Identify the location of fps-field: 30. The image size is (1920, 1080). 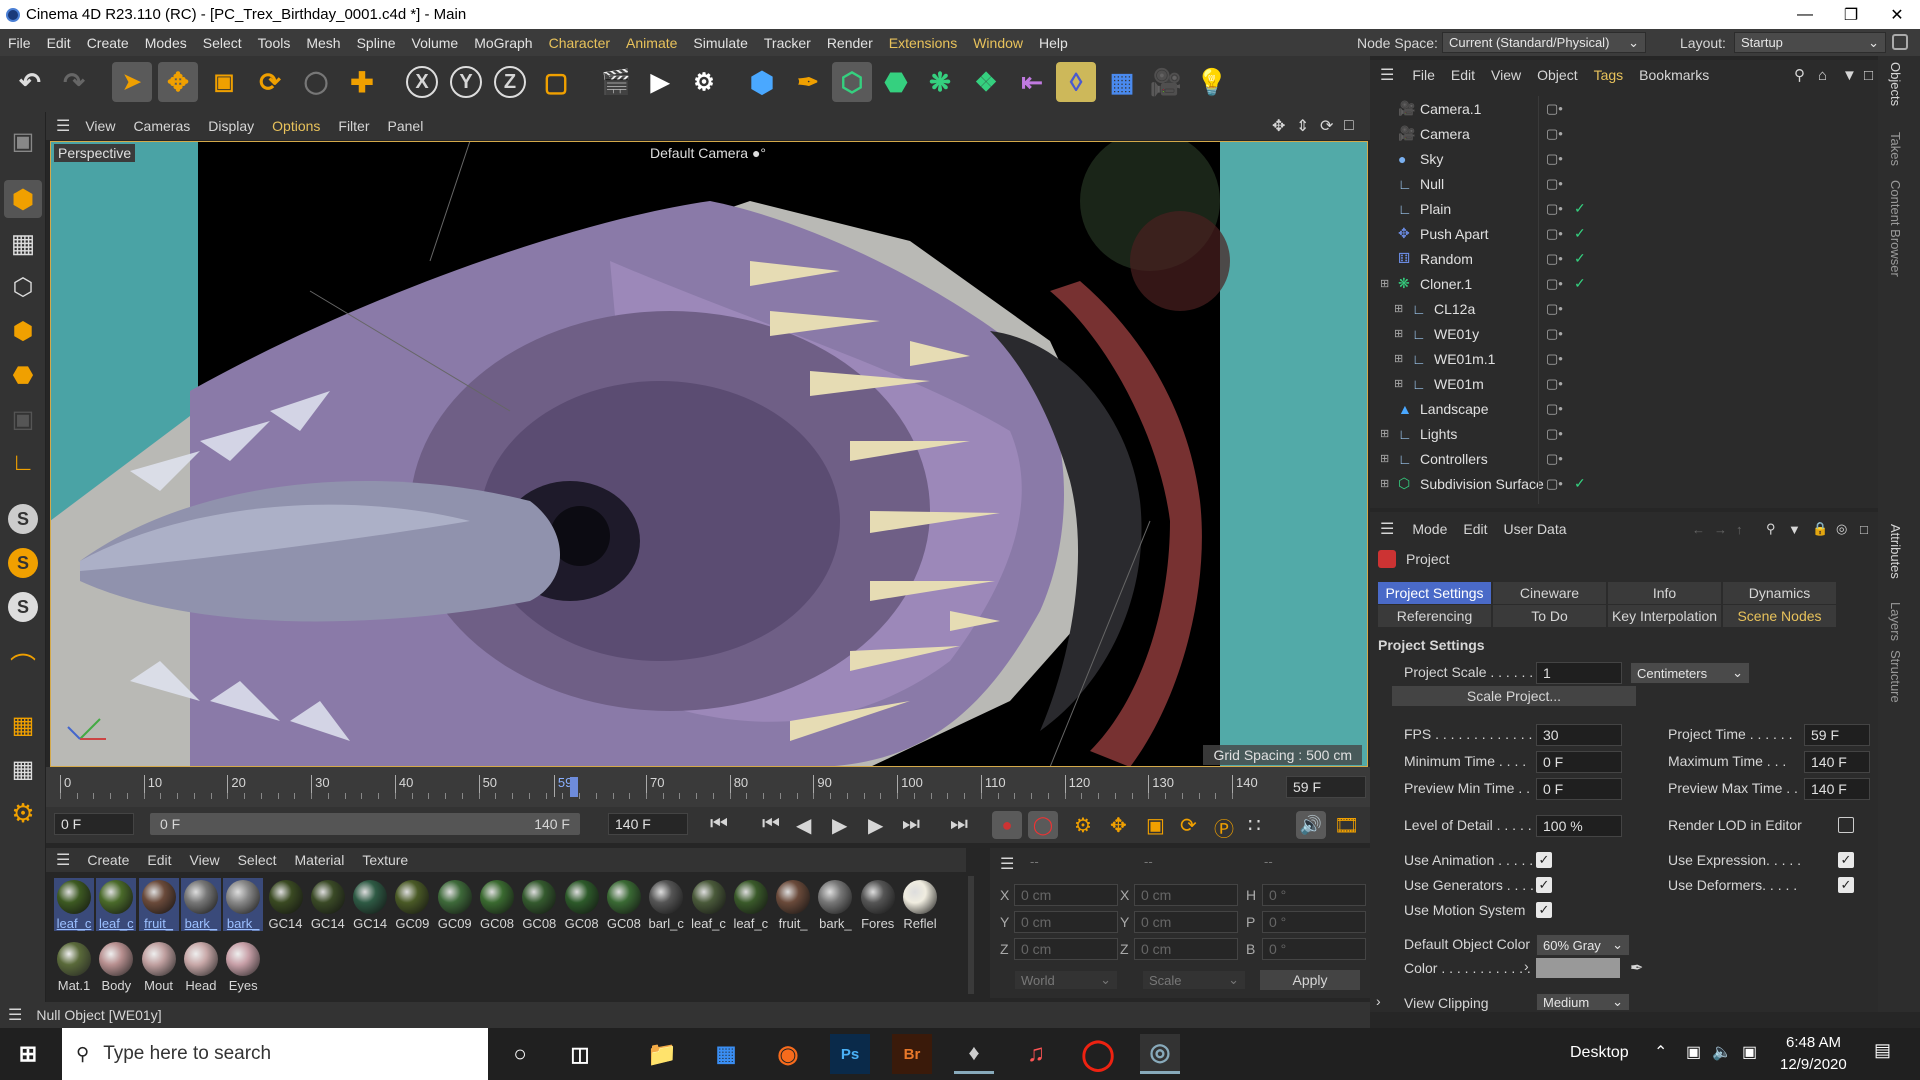
(1579, 735).